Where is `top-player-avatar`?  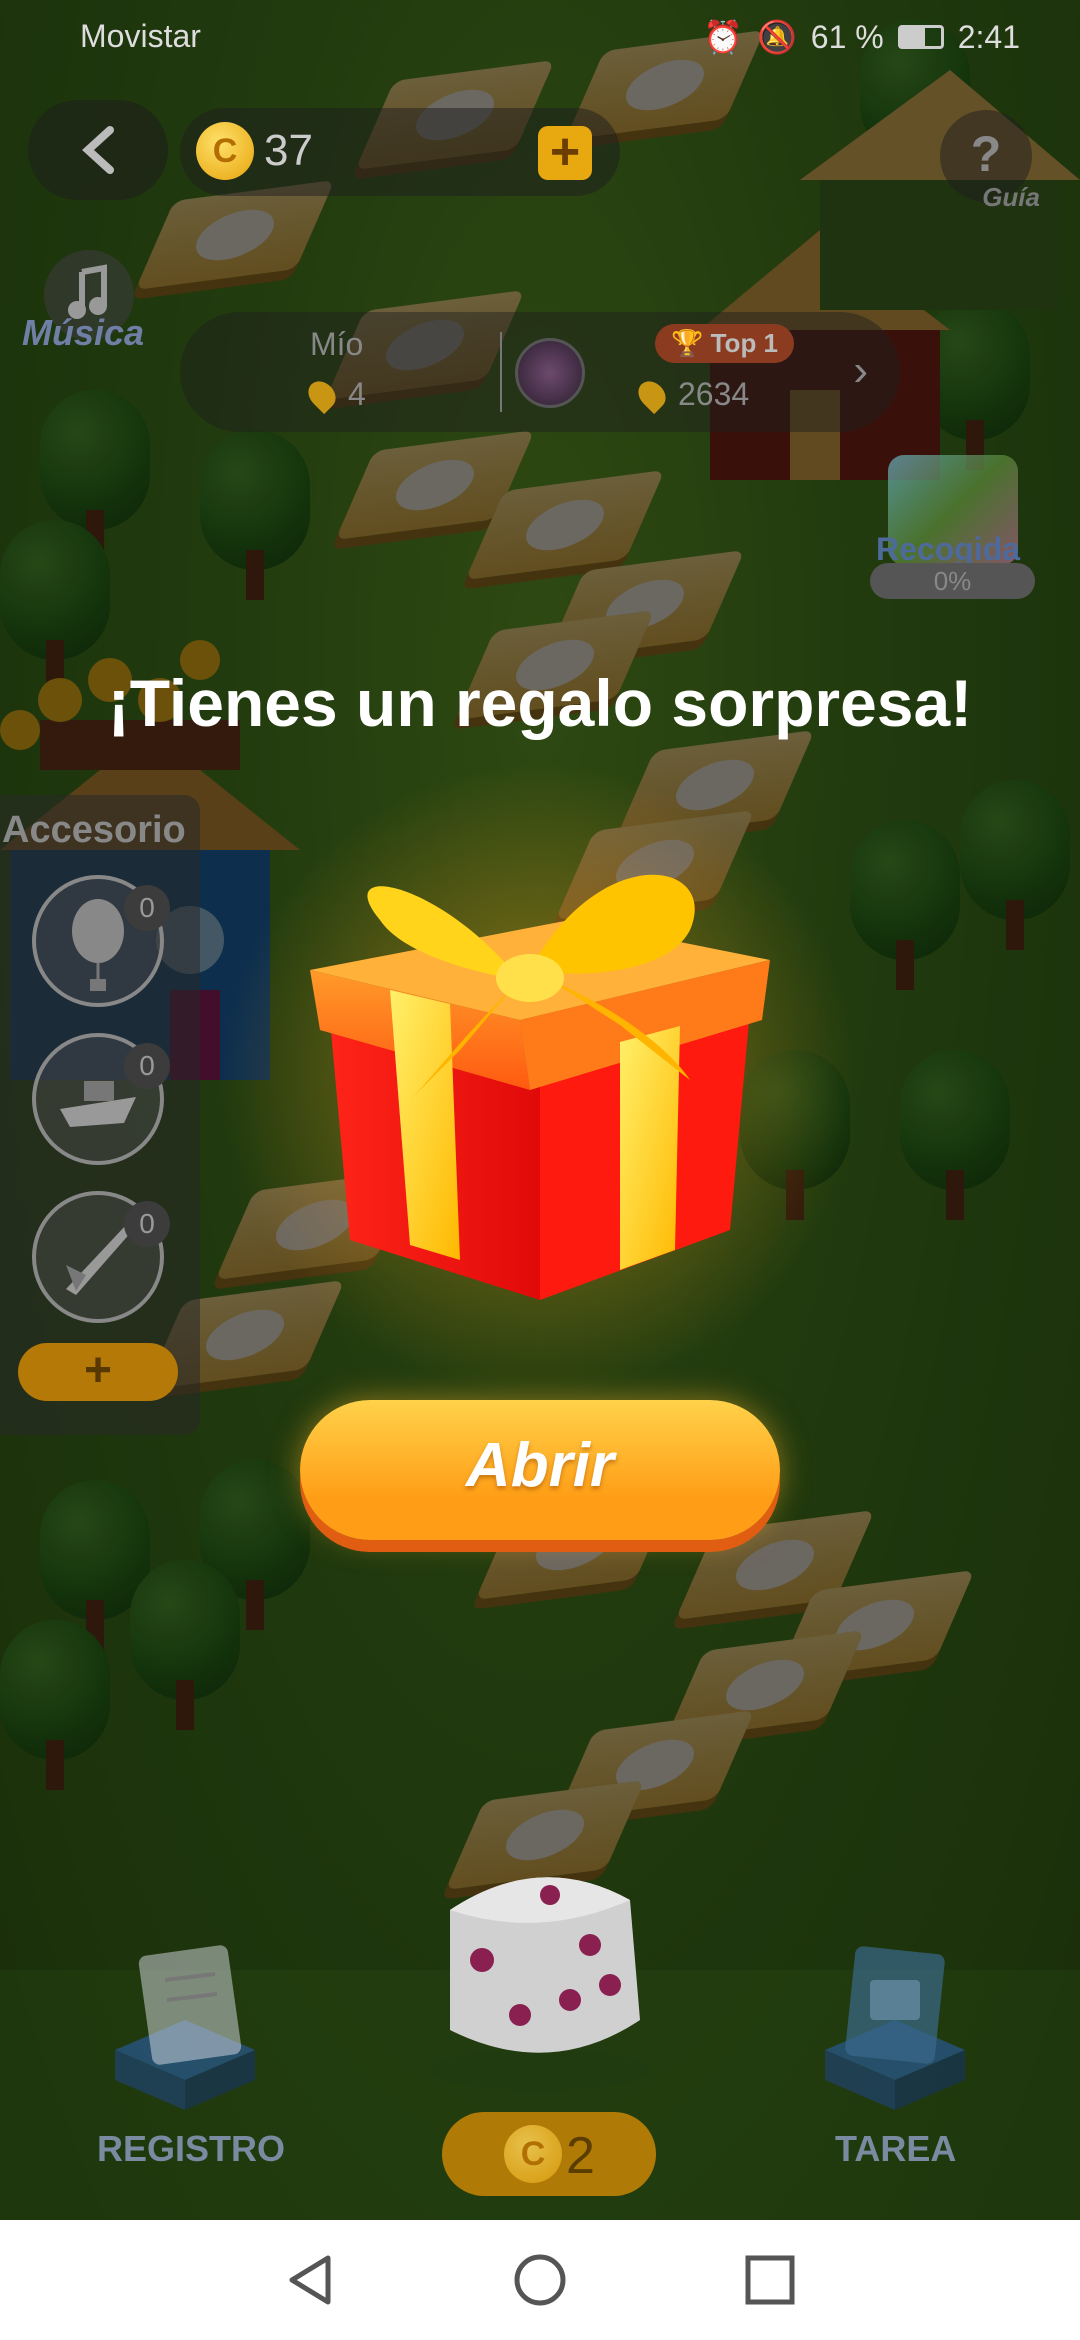
top-player-avatar is located at coordinates (550, 373).